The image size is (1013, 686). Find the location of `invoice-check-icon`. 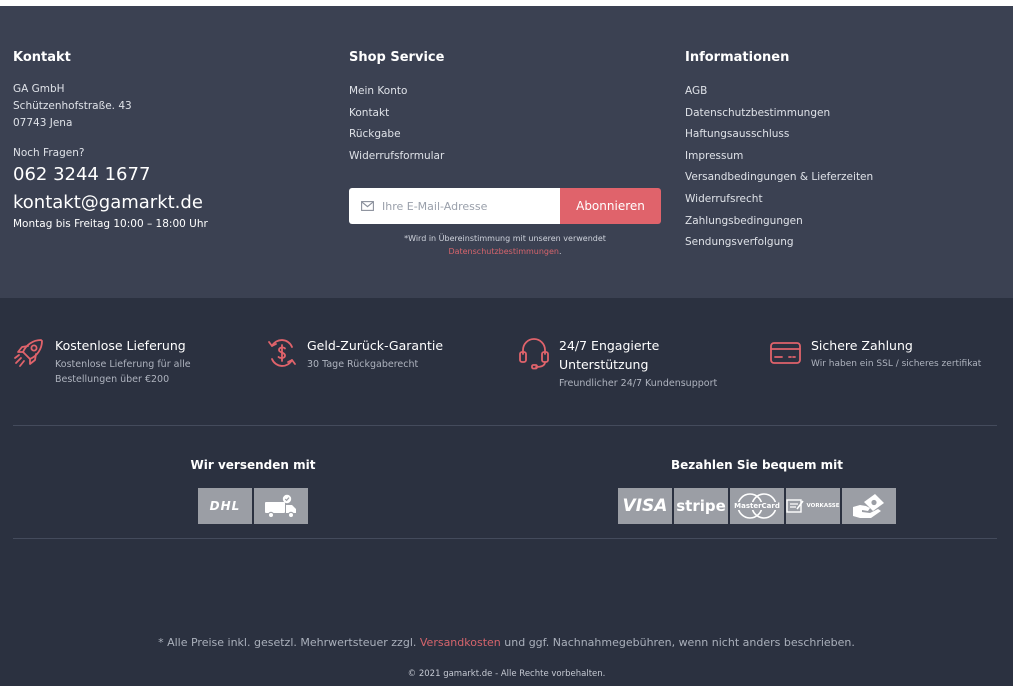

invoice-check-icon is located at coordinates (795, 506).